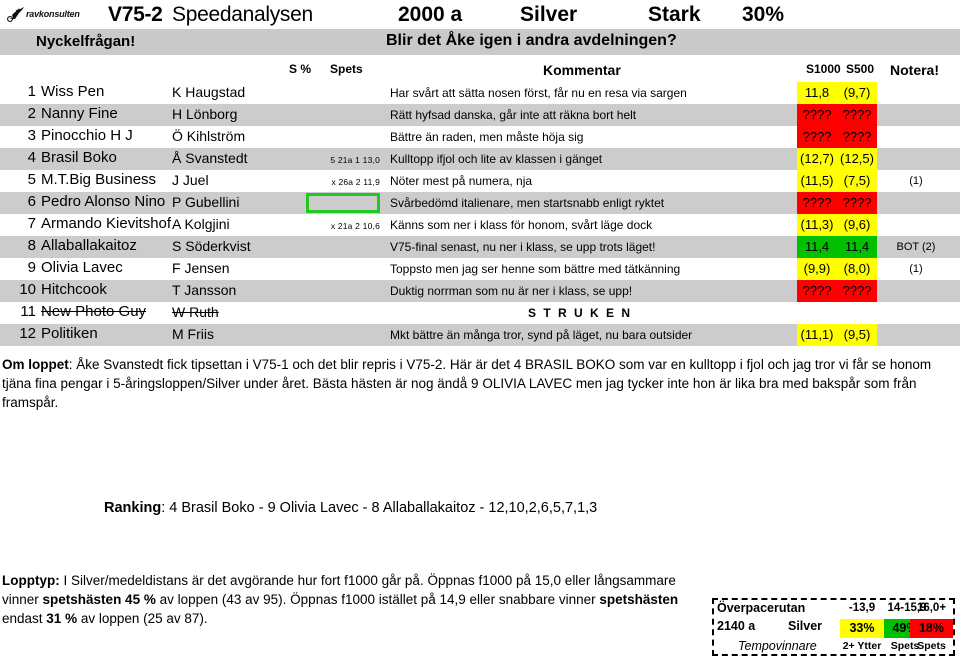  Describe the element at coordinates (31, 223) in the screenshot. I see `row-start-number: 7` at that location.